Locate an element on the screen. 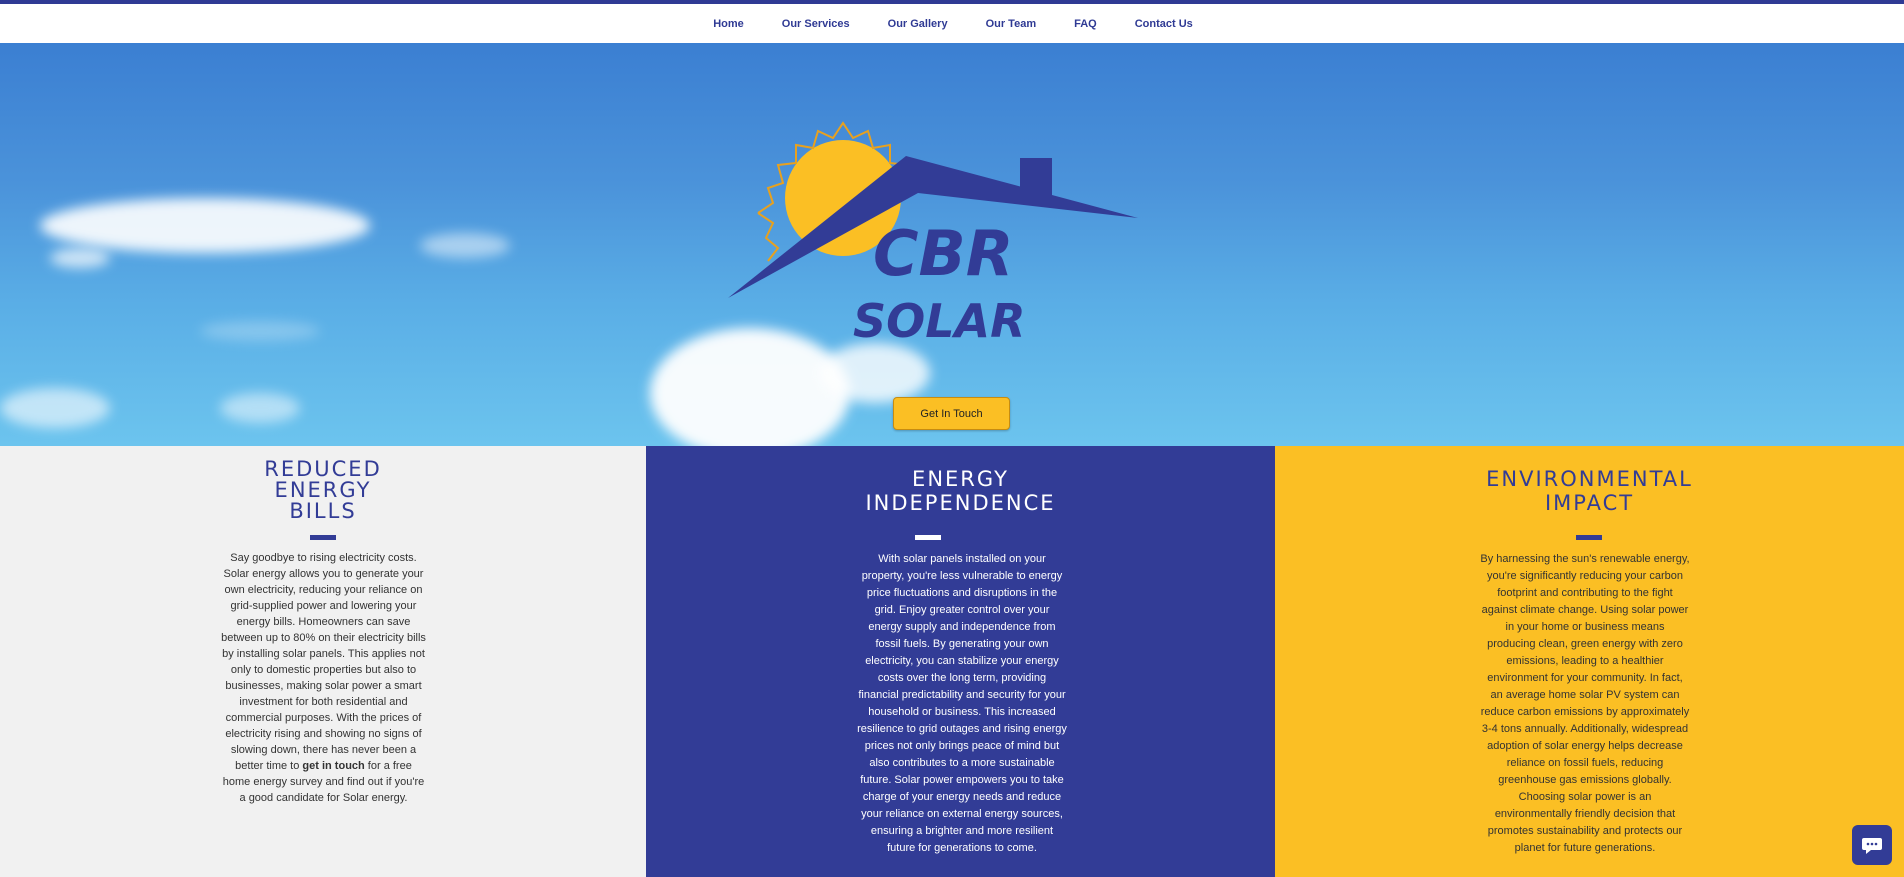 The height and width of the screenshot is (877, 1904). nav-our-gallery: Our Gallery is located at coordinates (918, 24).